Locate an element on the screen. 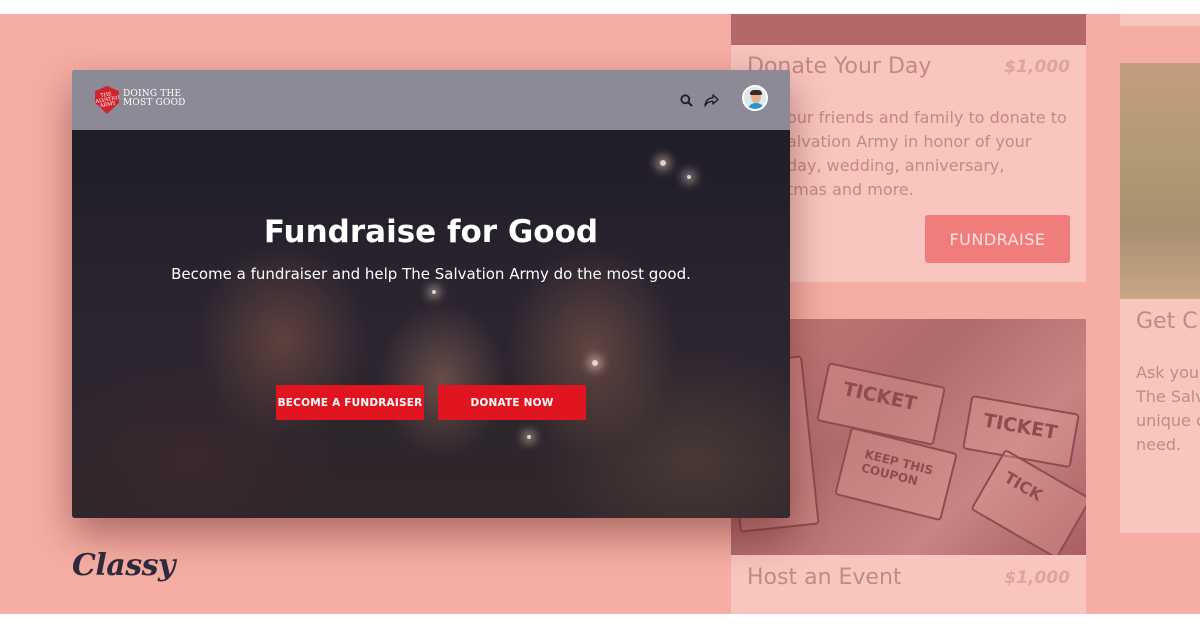  salvation-army-shield-icon: THE SALVATION ARMY is located at coordinates (107, 100).